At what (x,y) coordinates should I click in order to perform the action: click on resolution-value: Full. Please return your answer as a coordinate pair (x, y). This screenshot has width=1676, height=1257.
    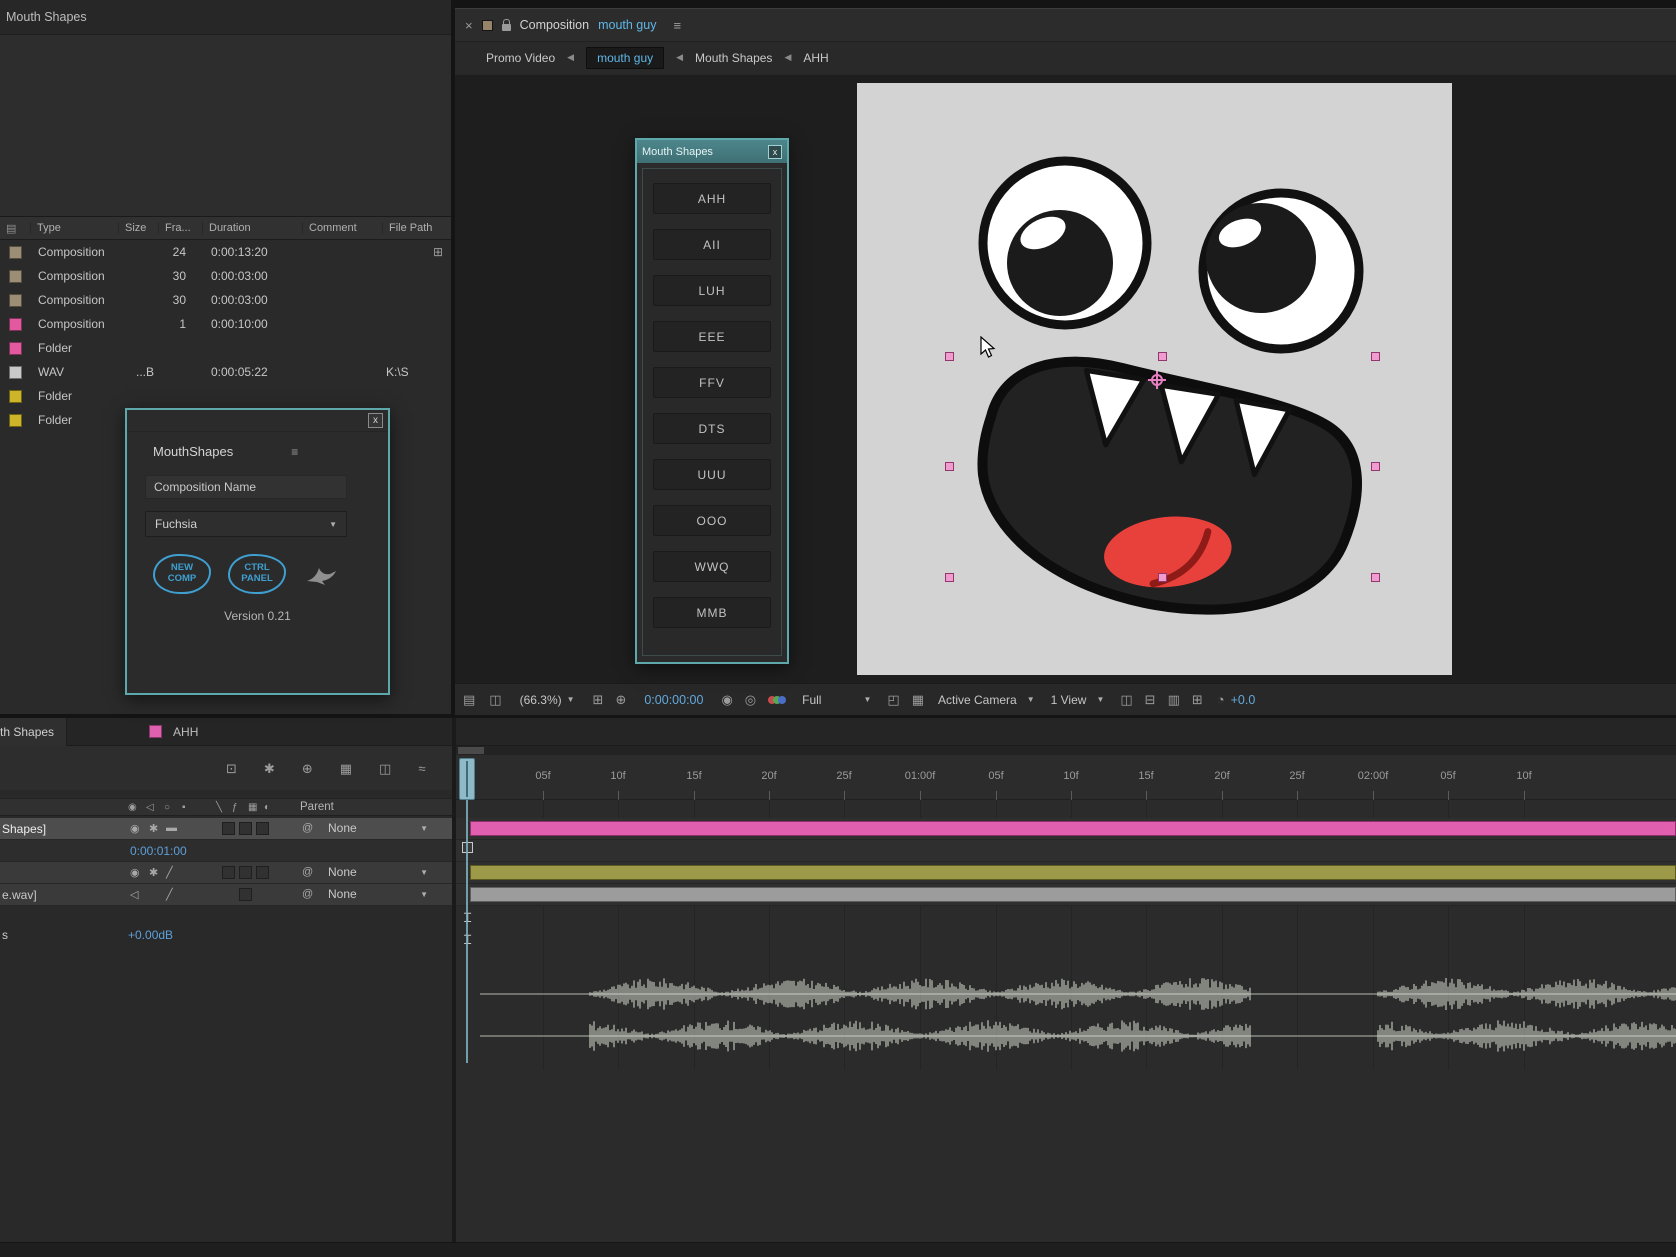
    Looking at the image, I should click on (811, 700).